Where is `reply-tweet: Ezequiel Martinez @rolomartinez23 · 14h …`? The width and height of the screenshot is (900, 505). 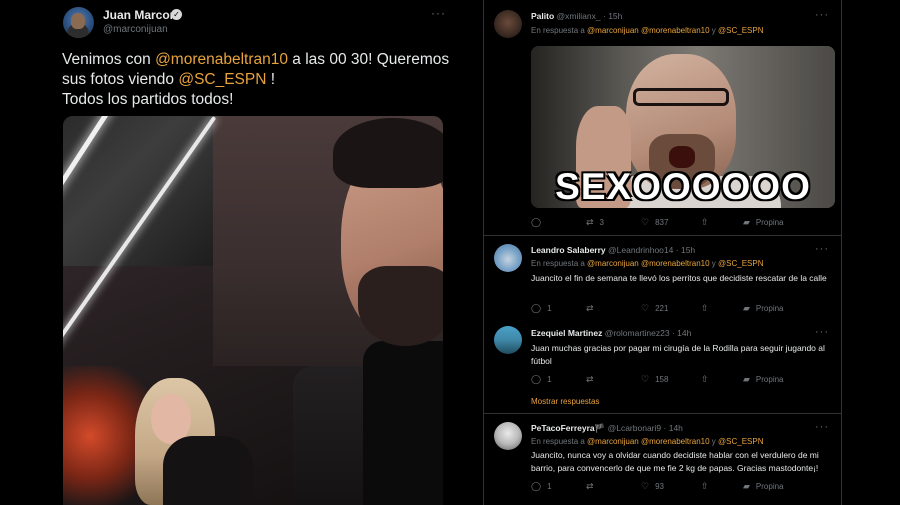 reply-tweet: Ezequiel Martinez @rolomartinez23 · 14h … is located at coordinates (662, 366).